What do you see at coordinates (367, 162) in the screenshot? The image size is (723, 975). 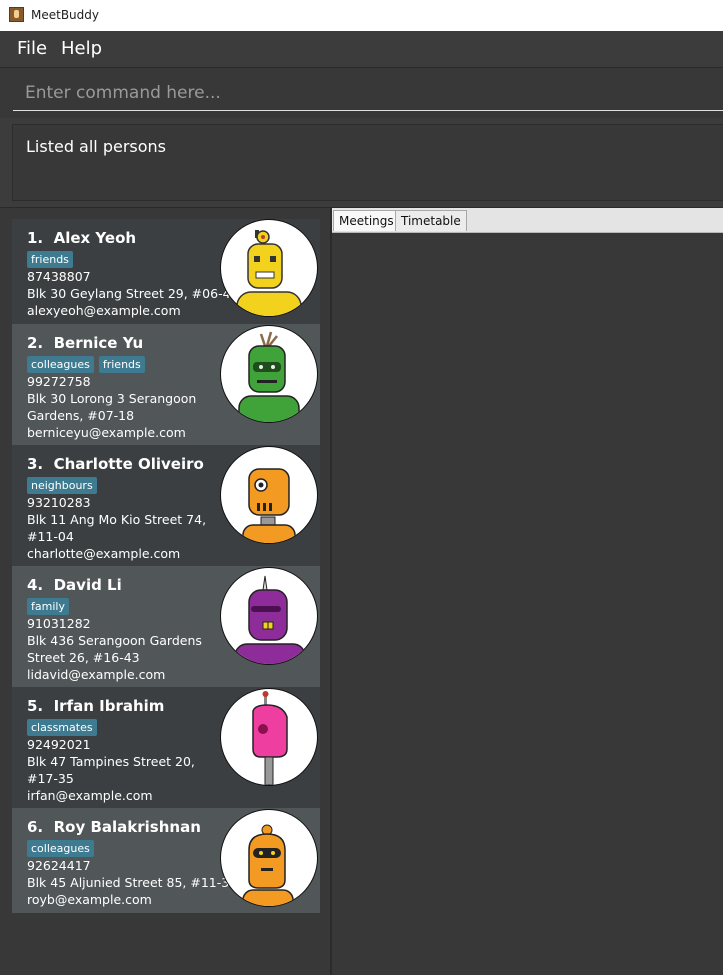 I see `result-display: Listed all persons` at bounding box center [367, 162].